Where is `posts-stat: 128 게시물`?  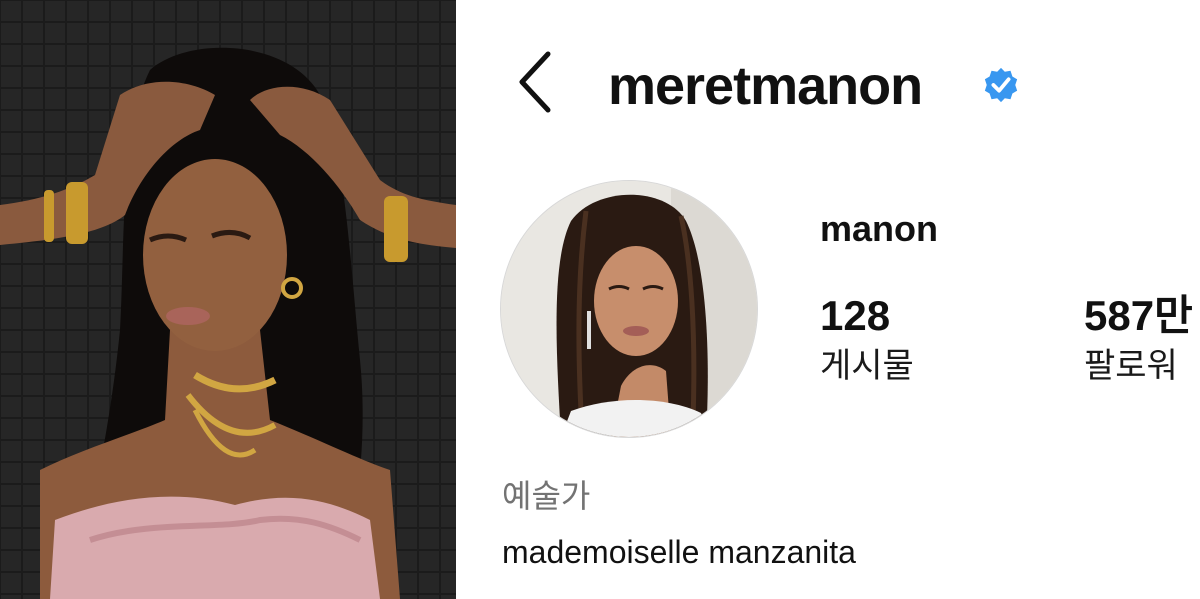 posts-stat: 128 게시물 is located at coordinates (867, 339).